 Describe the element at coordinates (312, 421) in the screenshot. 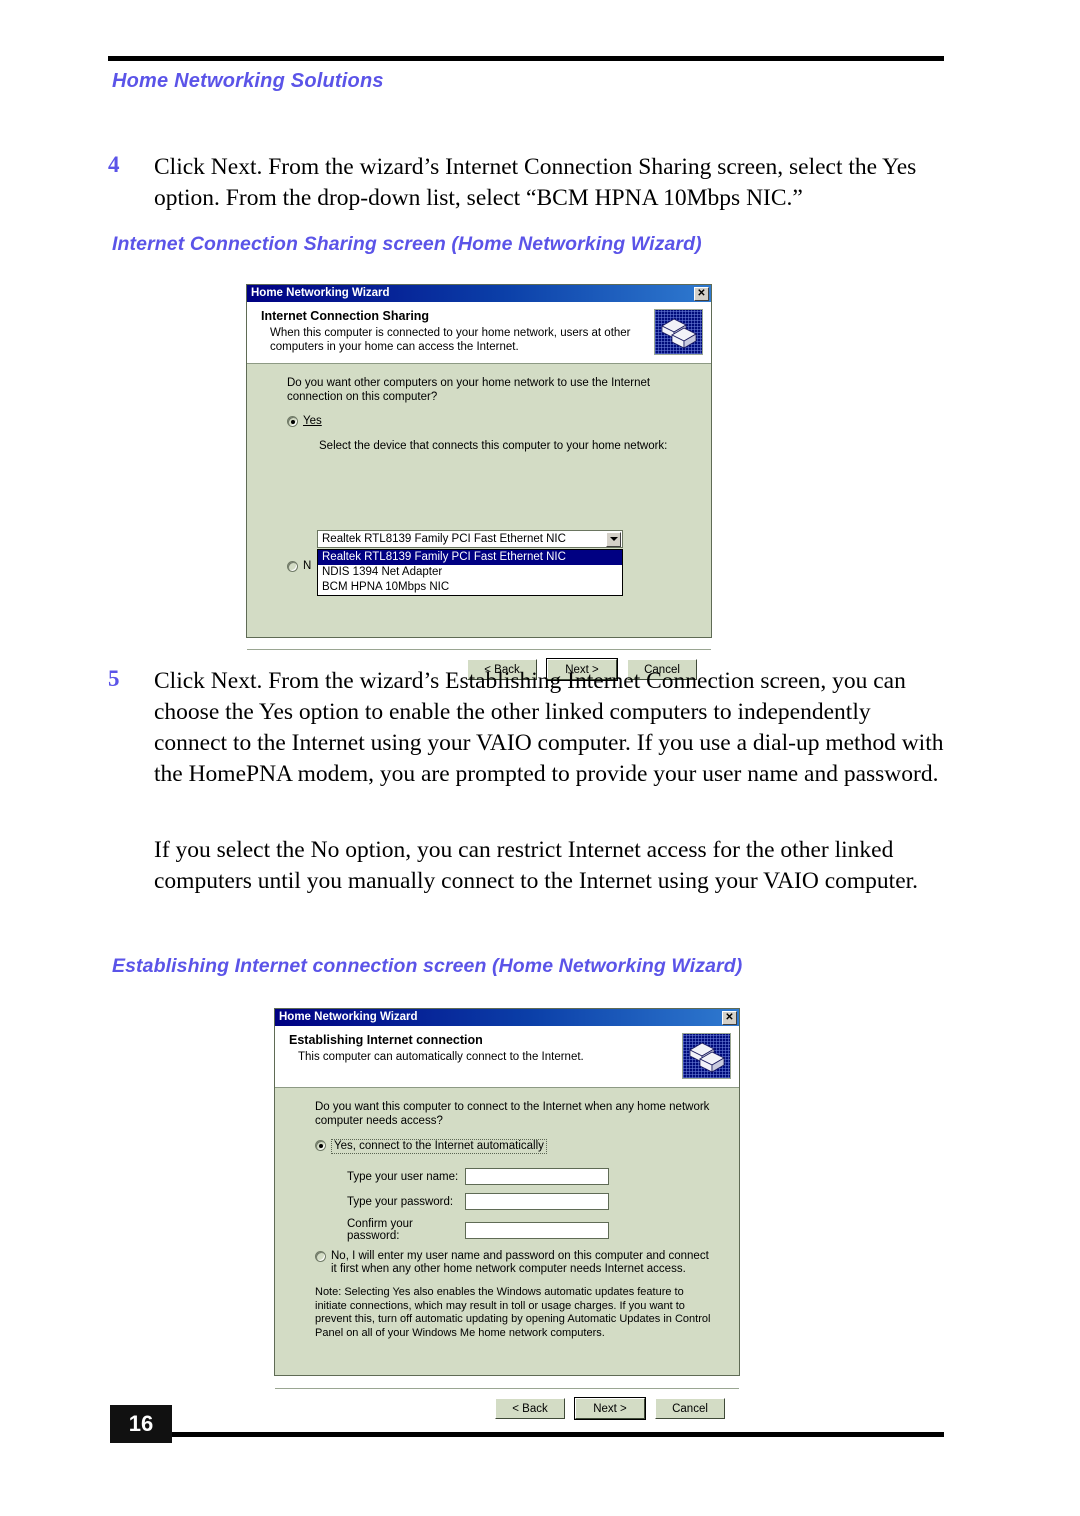

I see `radio-yes-label: Yes` at that location.